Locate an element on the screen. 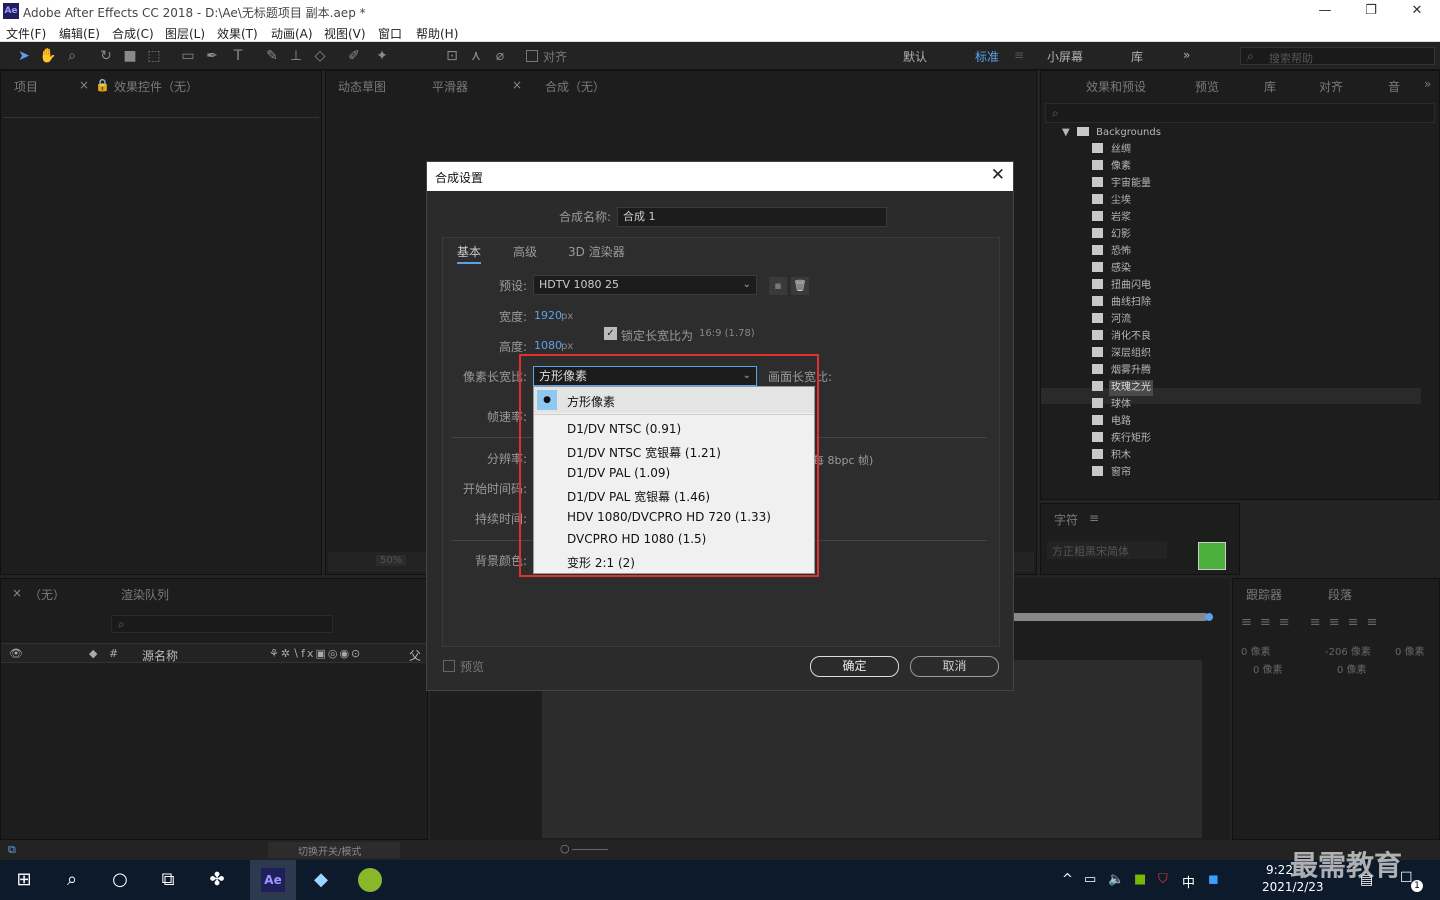 The height and width of the screenshot is (900, 1440). zoom-level: 50% is located at coordinates (391, 560).